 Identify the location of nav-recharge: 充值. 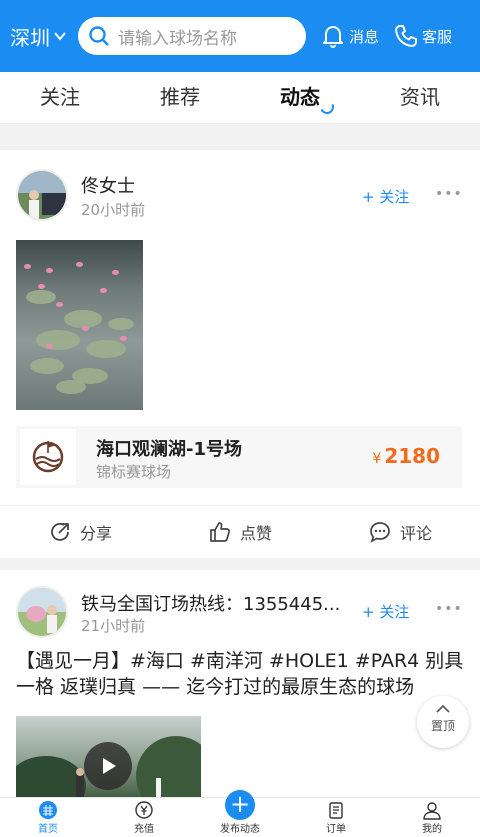
(144, 817).